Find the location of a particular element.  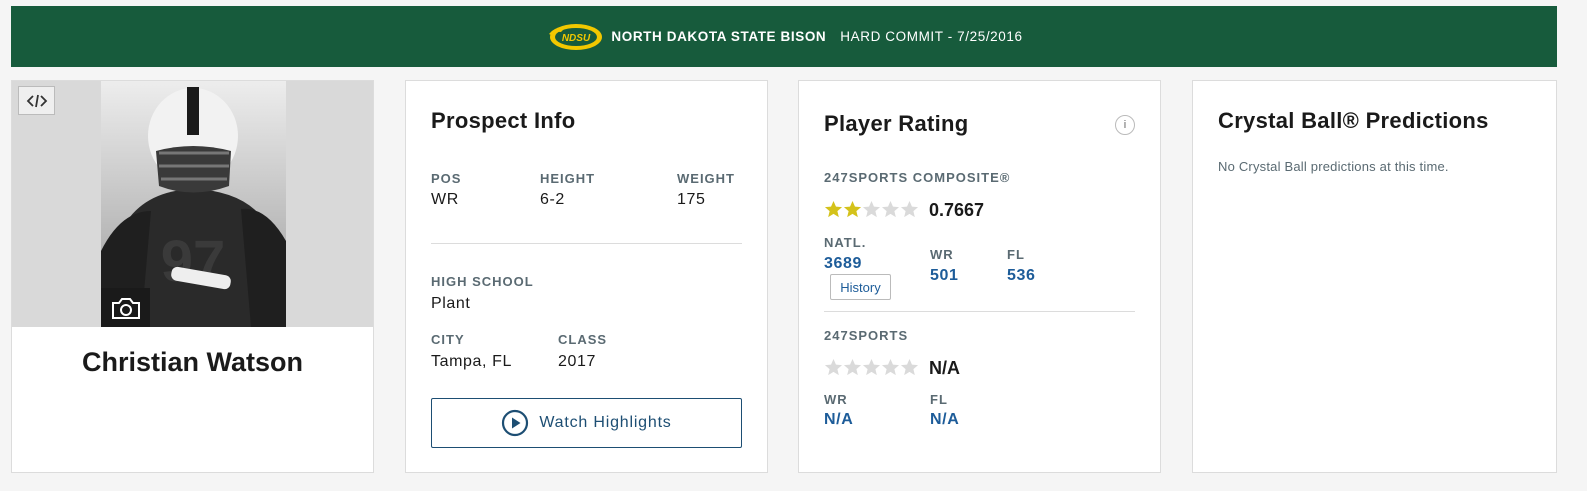

info-icon: i is located at coordinates (1125, 125).